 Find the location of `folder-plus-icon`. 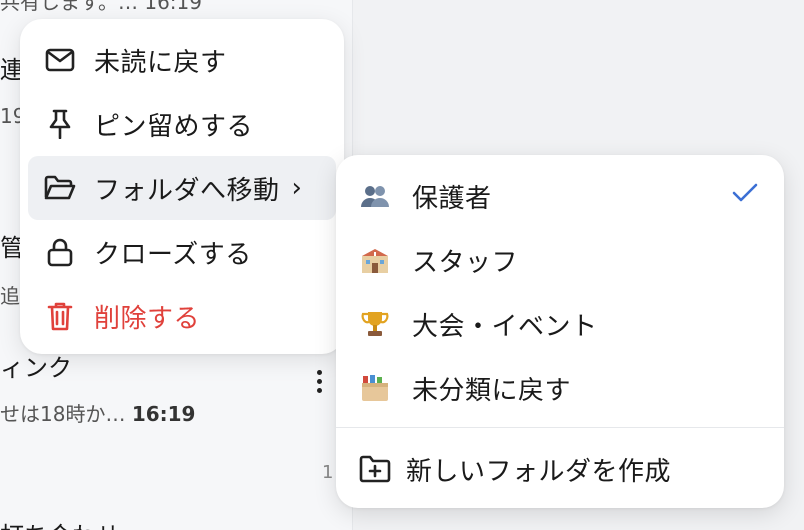

folder-plus-icon is located at coordinates (375, 469).